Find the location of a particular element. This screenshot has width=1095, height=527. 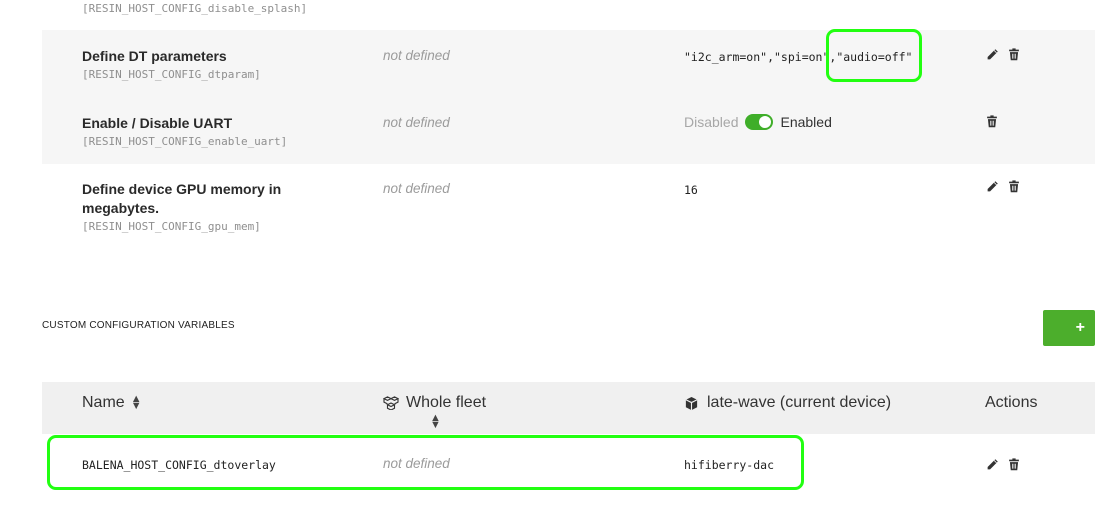

cubes-icon is located at coordinates (391, 403).